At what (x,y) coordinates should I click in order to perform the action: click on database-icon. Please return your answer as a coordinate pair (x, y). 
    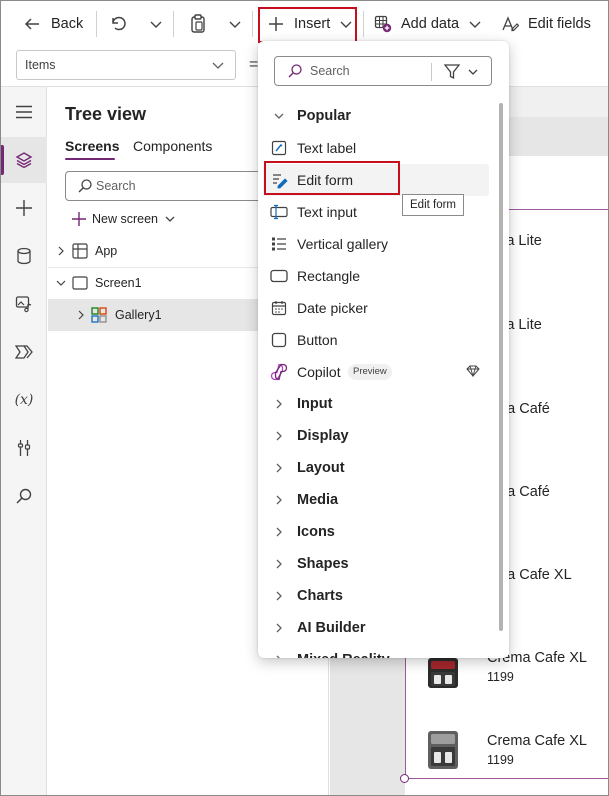
    Looking at the image, I should click on (24, 256).